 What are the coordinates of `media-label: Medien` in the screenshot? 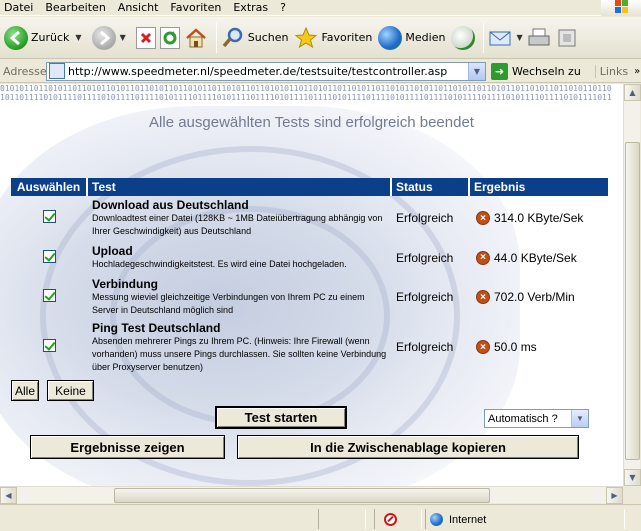 It's located at (425, 37).